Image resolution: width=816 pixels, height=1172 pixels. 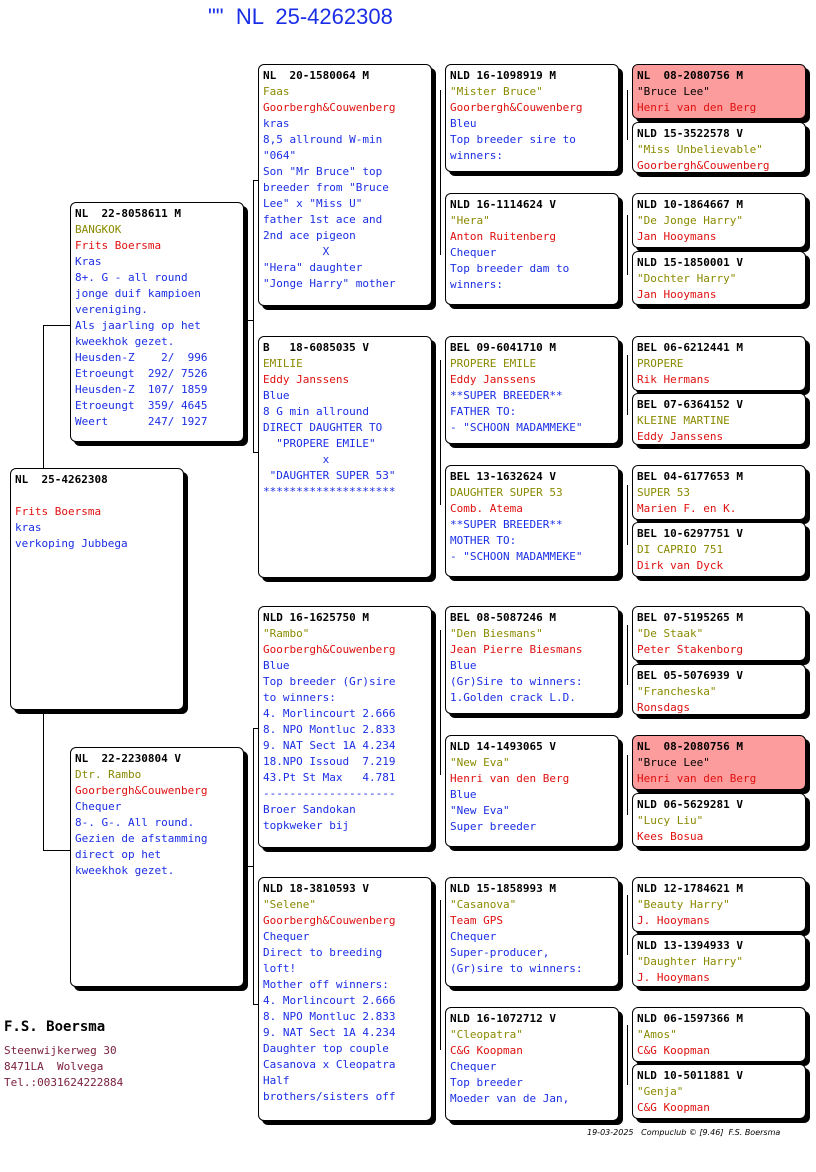 I want to click on pigeon-name: DI CAPRIO 751, so click(x=680, y=549).